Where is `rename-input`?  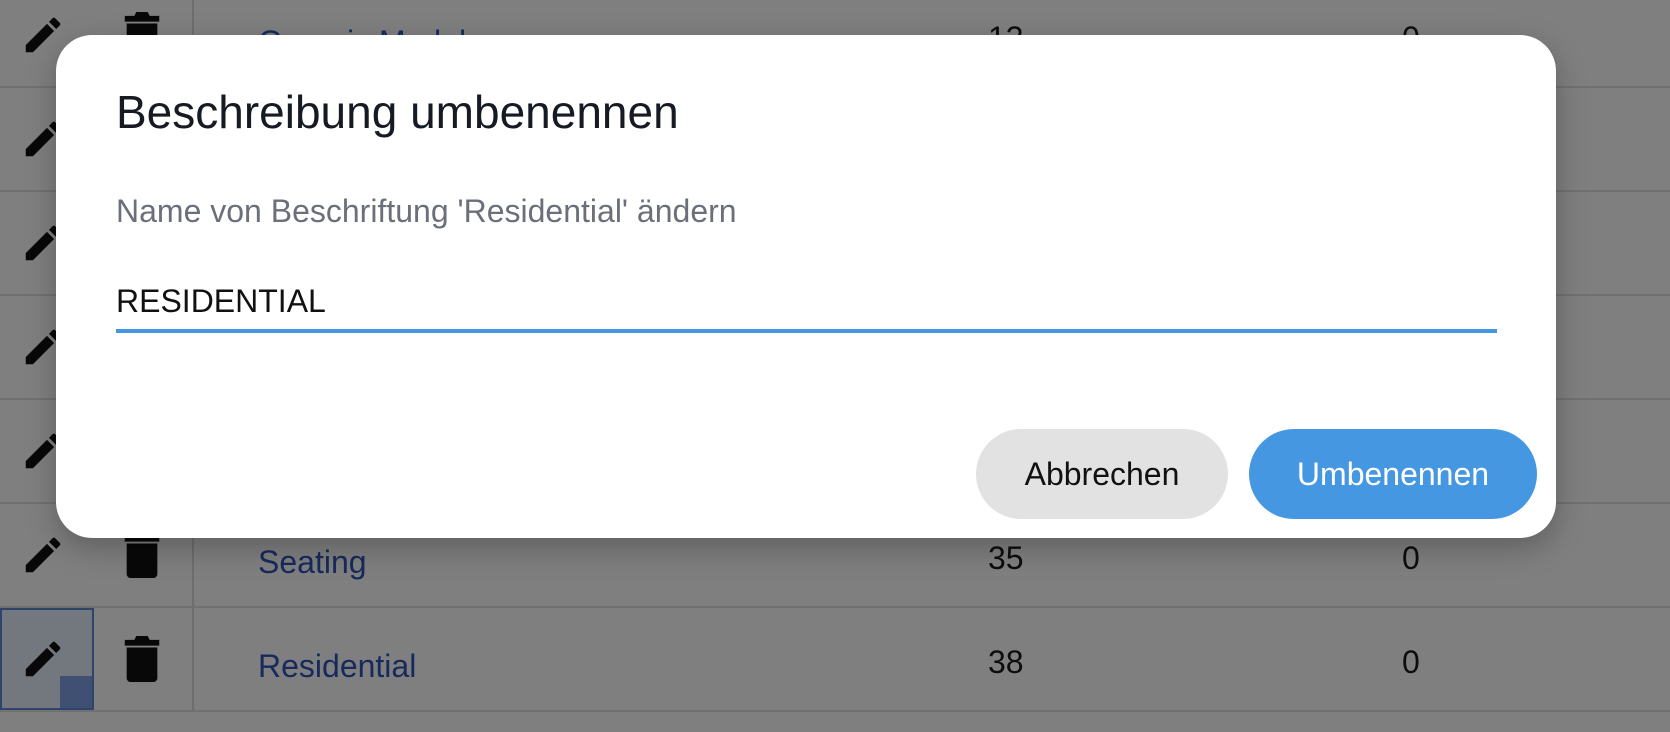
rename-input is located at coordinates (806, 303).